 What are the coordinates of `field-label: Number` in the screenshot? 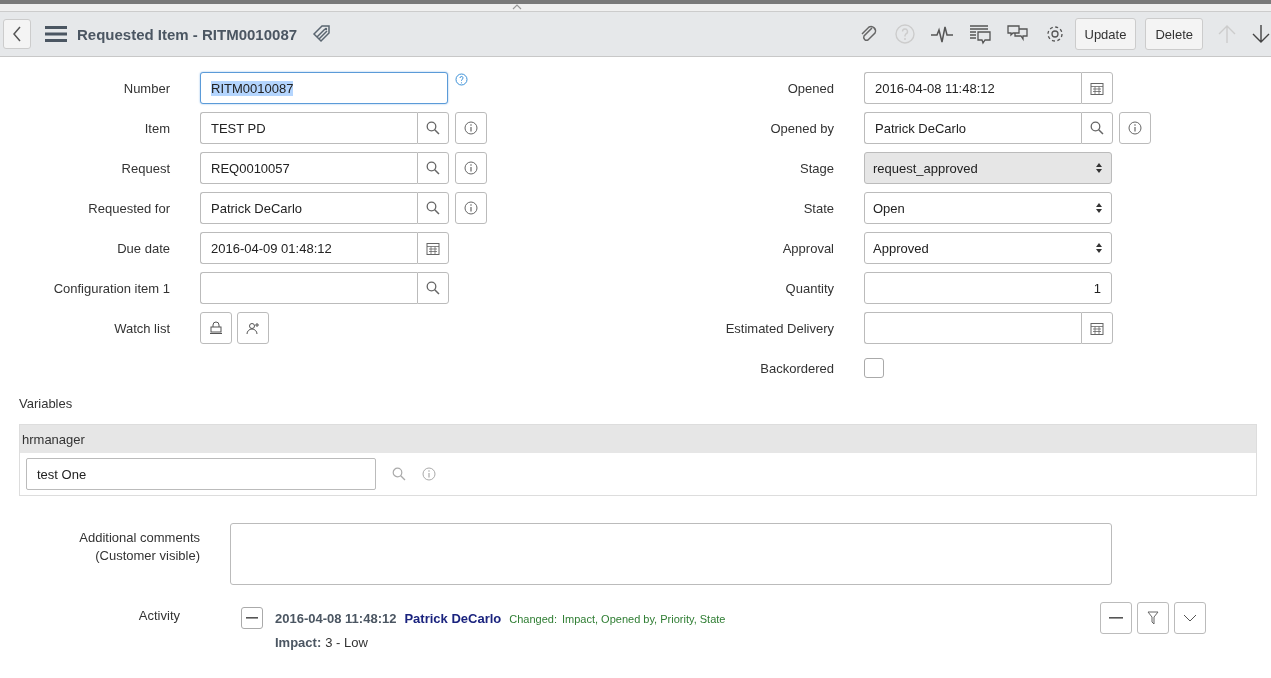 It's located at (146, 88).